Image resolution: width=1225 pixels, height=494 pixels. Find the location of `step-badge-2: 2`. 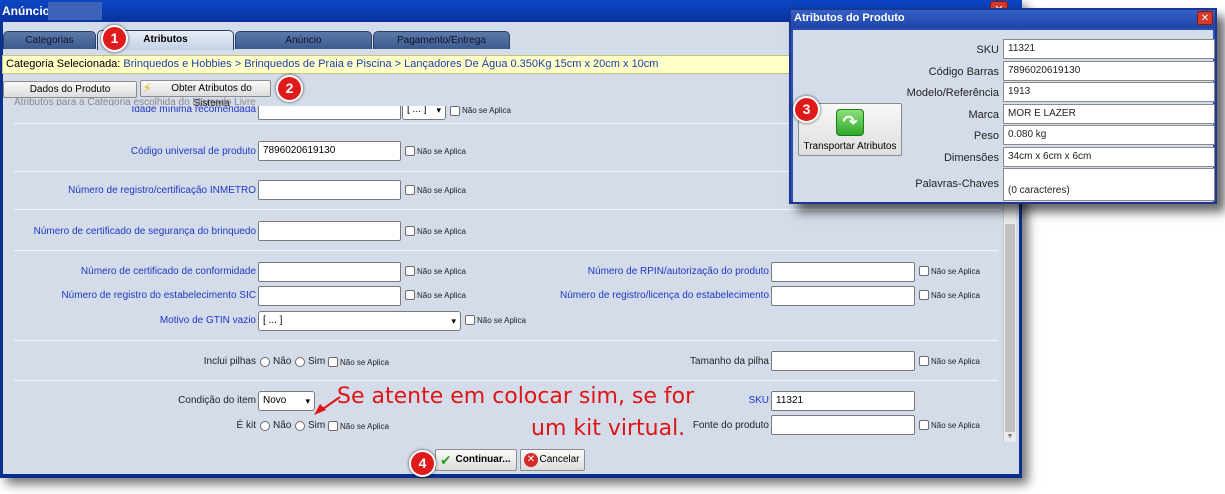

step-badge-2: 2 is located at coordinates (289, 88).